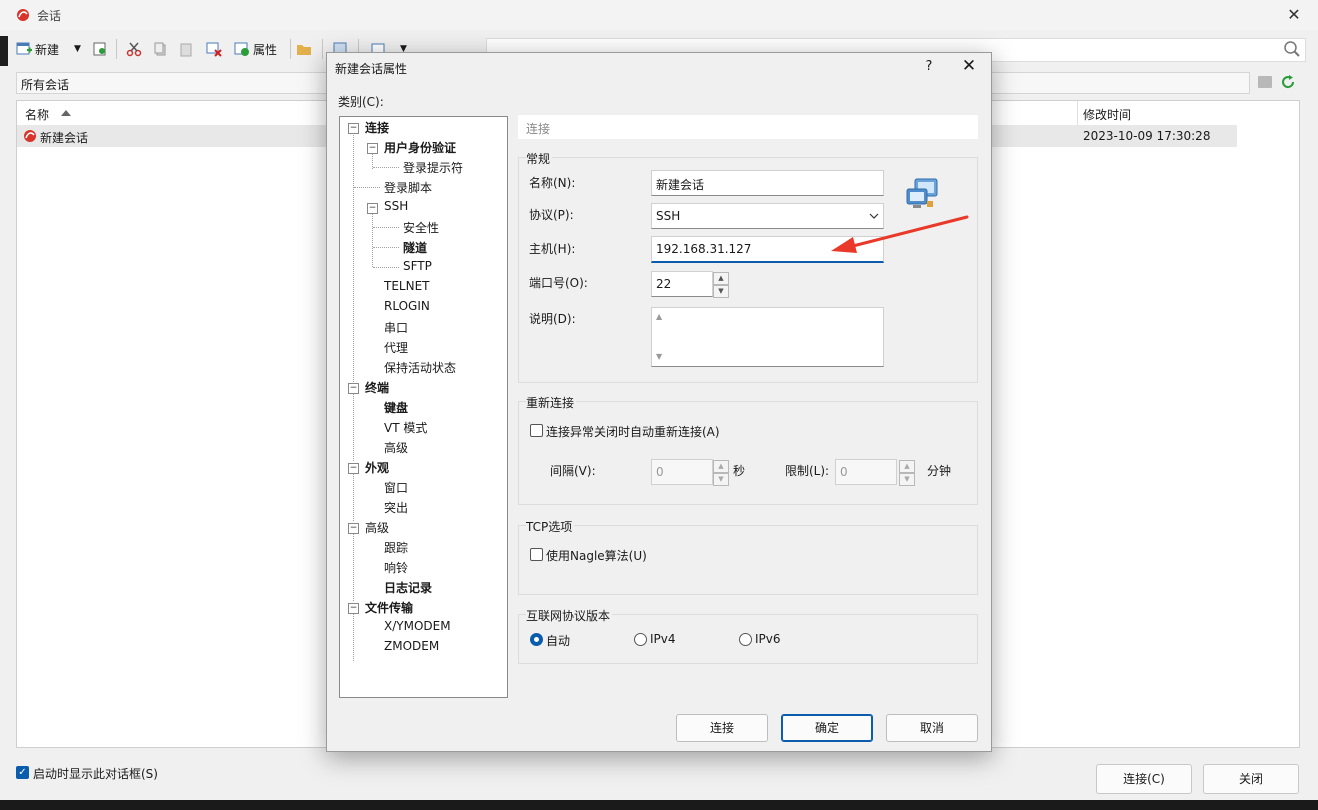 The image size is (1318, 810). Describe the element at coordinates (408, 187) in the screenshot. I see `tree-item-login-script: 登录脚本` at that location.